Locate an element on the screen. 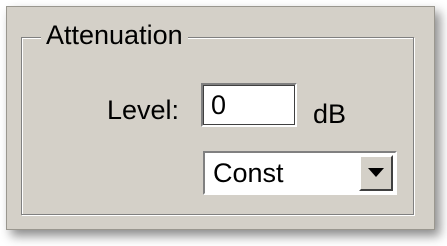 The height and width of the screenshot is (246, 447). dropdown-button is located at coordinates (376, 173).